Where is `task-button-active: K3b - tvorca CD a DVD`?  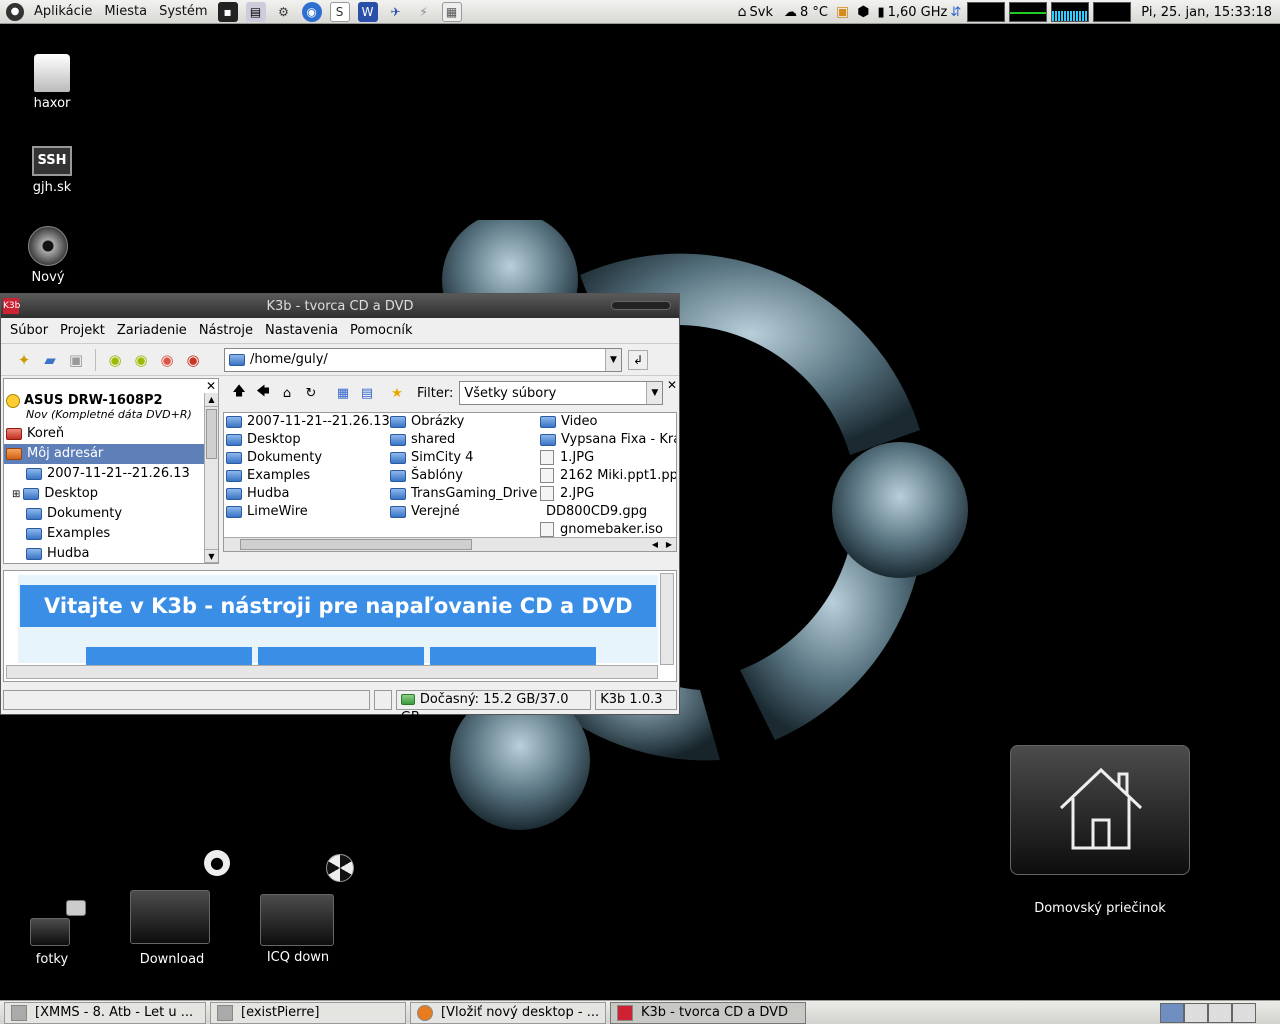
task-button-active: K3b - tvorca CD a DVD is located at coordinates (708, 1012).